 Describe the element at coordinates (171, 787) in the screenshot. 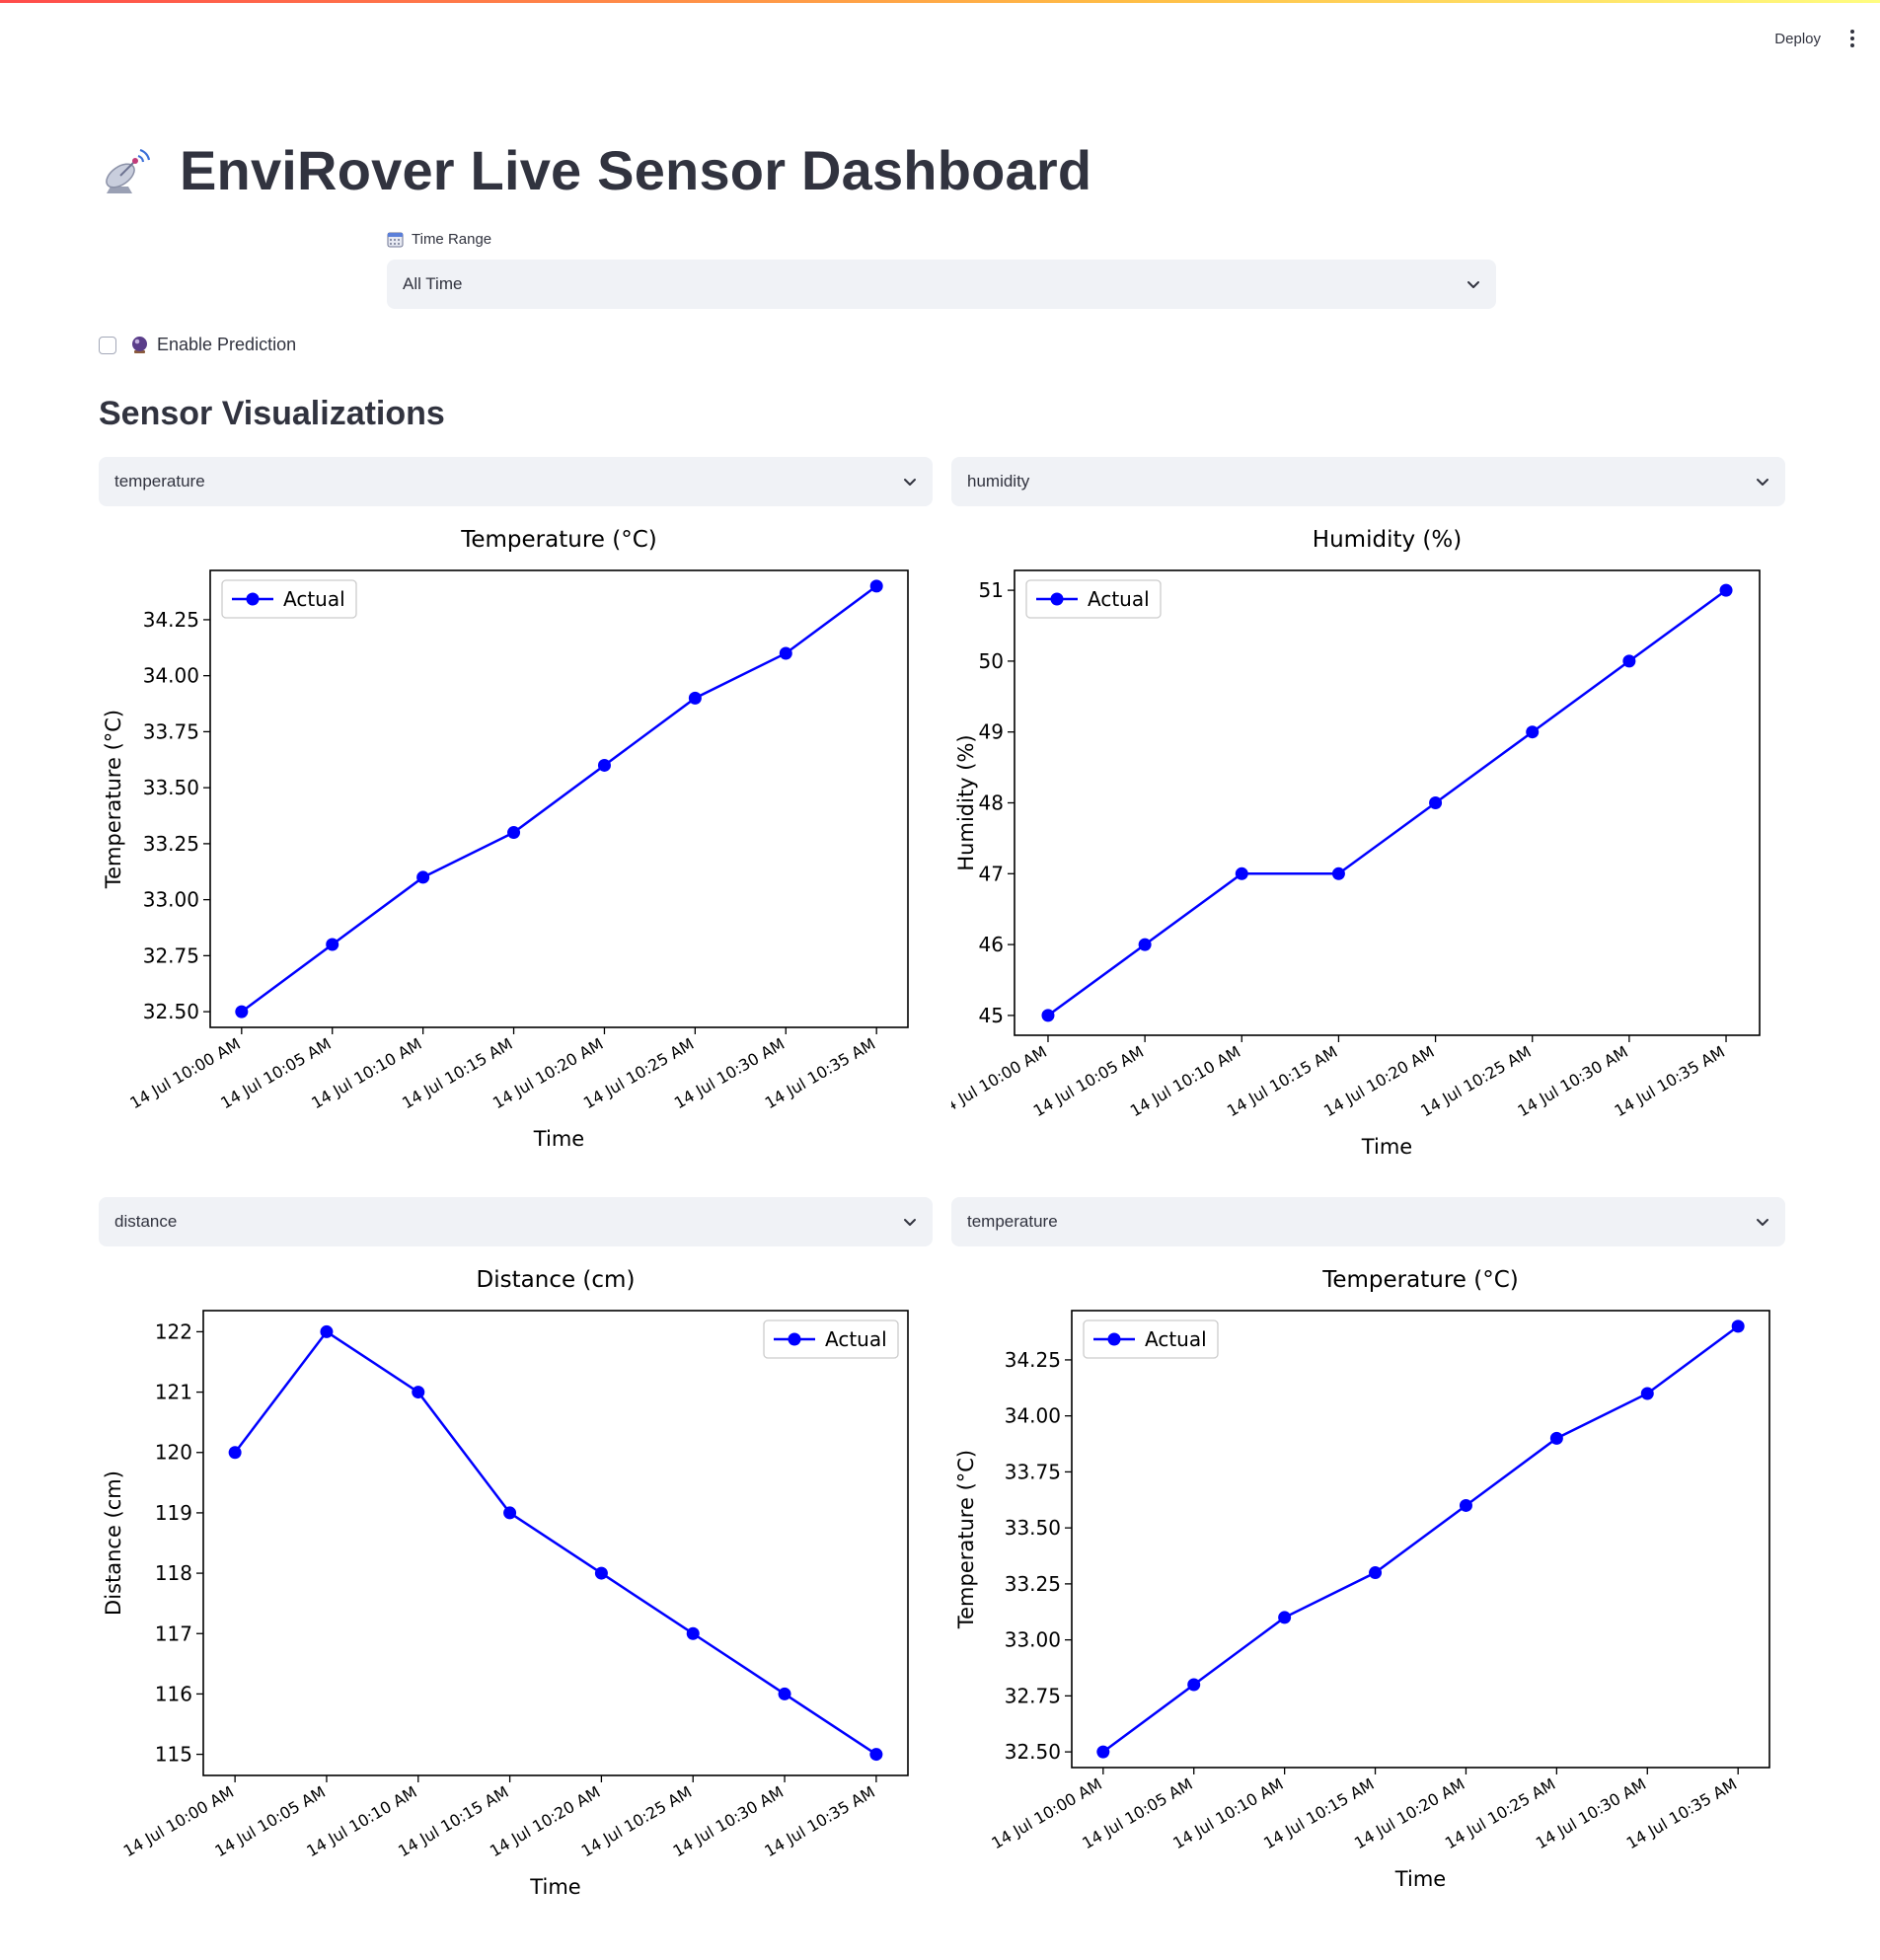

I see `chart-0-ytick-label: 33.50` at that location.